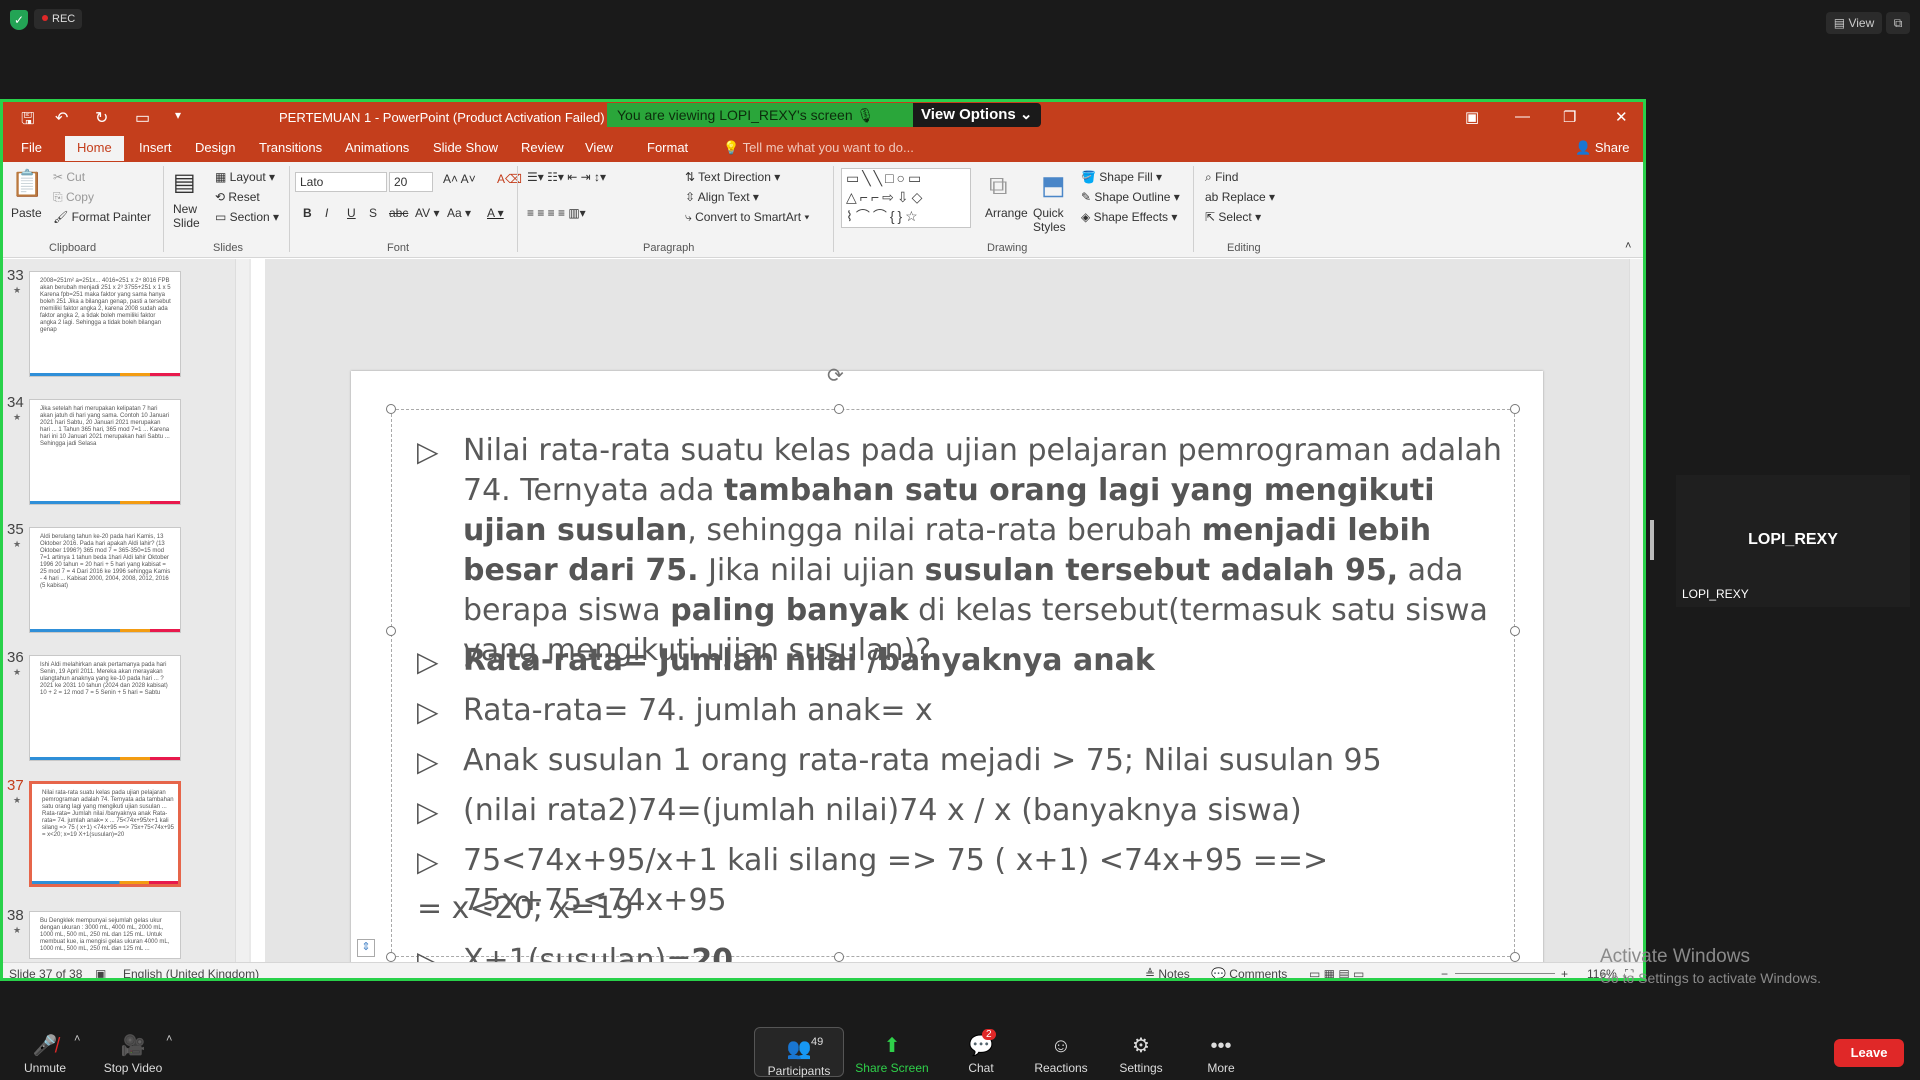 The width and height of the screenshot is (1920, 1080). I want to click on character-spacing-icon: AV ▾, so click(427, 213).